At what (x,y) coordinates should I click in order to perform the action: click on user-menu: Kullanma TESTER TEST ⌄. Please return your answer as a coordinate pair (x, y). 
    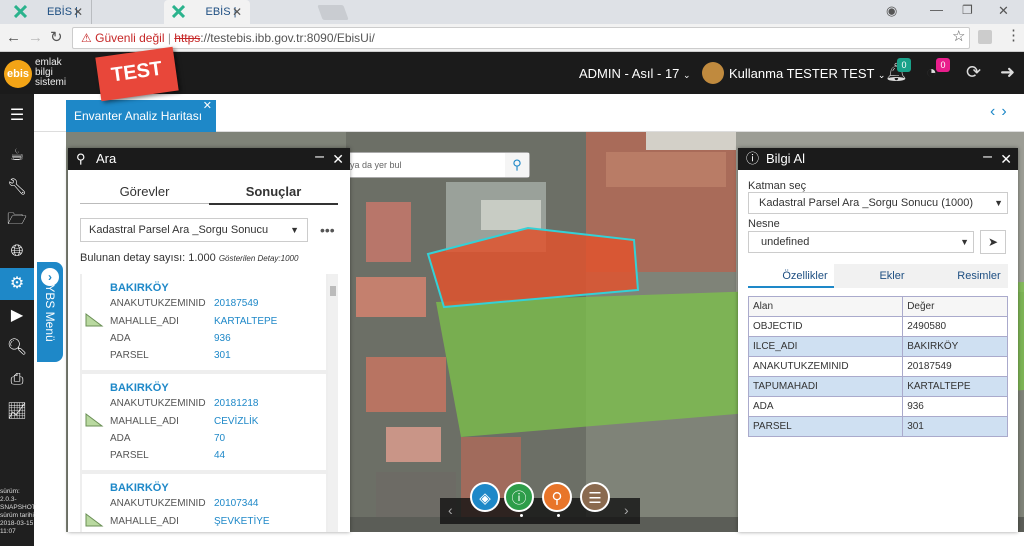
    Looking at the image, I should click on (807, 73).